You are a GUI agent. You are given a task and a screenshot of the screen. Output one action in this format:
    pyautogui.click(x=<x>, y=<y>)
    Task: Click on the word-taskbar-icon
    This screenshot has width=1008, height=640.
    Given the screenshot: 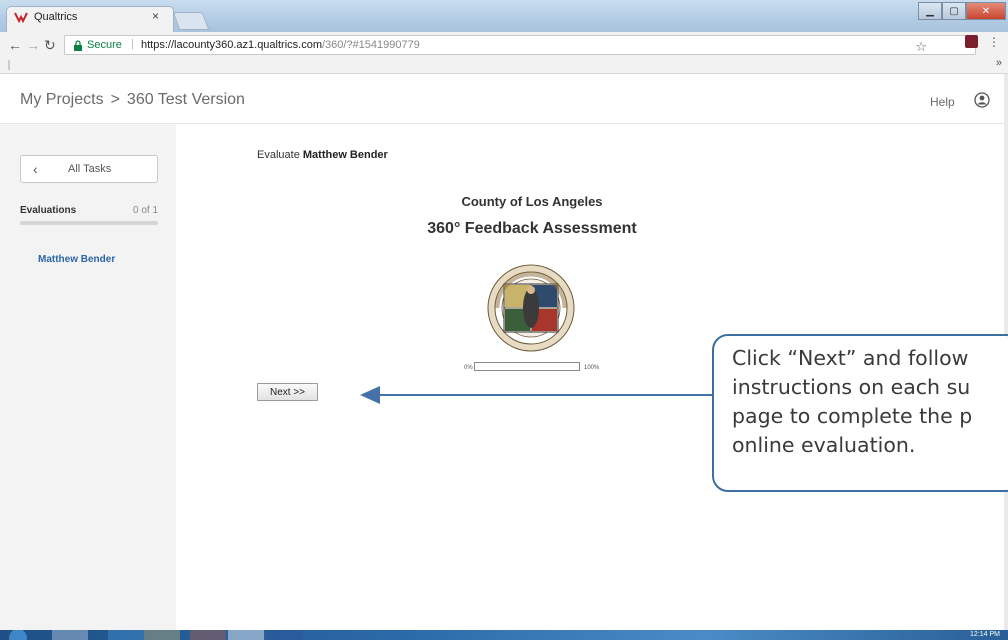 What is the action you would take?
    pyautogui.click(x=284, y=635)
    